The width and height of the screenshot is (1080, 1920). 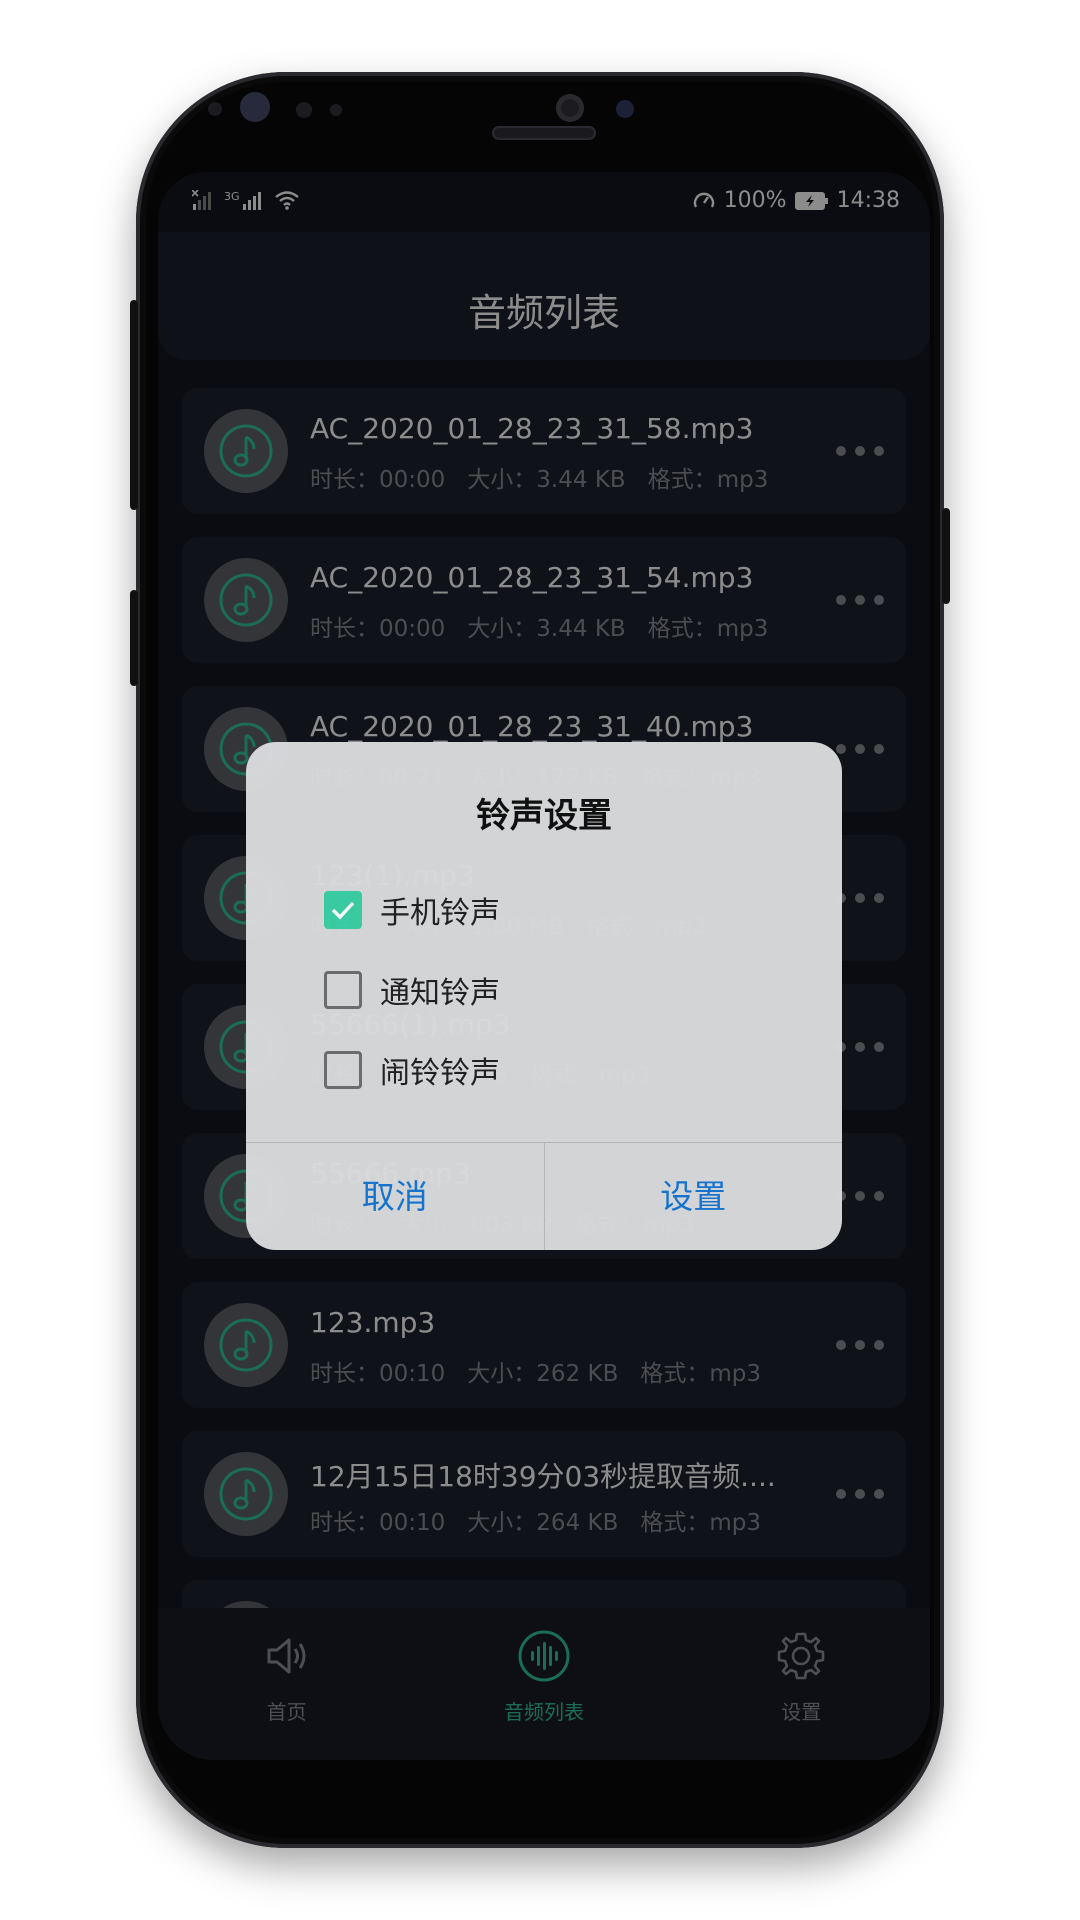 What do you see at coordinates (693, 1196) in the screenshot?
I see `set-button: 设置` at bounding box center [693, 1196].